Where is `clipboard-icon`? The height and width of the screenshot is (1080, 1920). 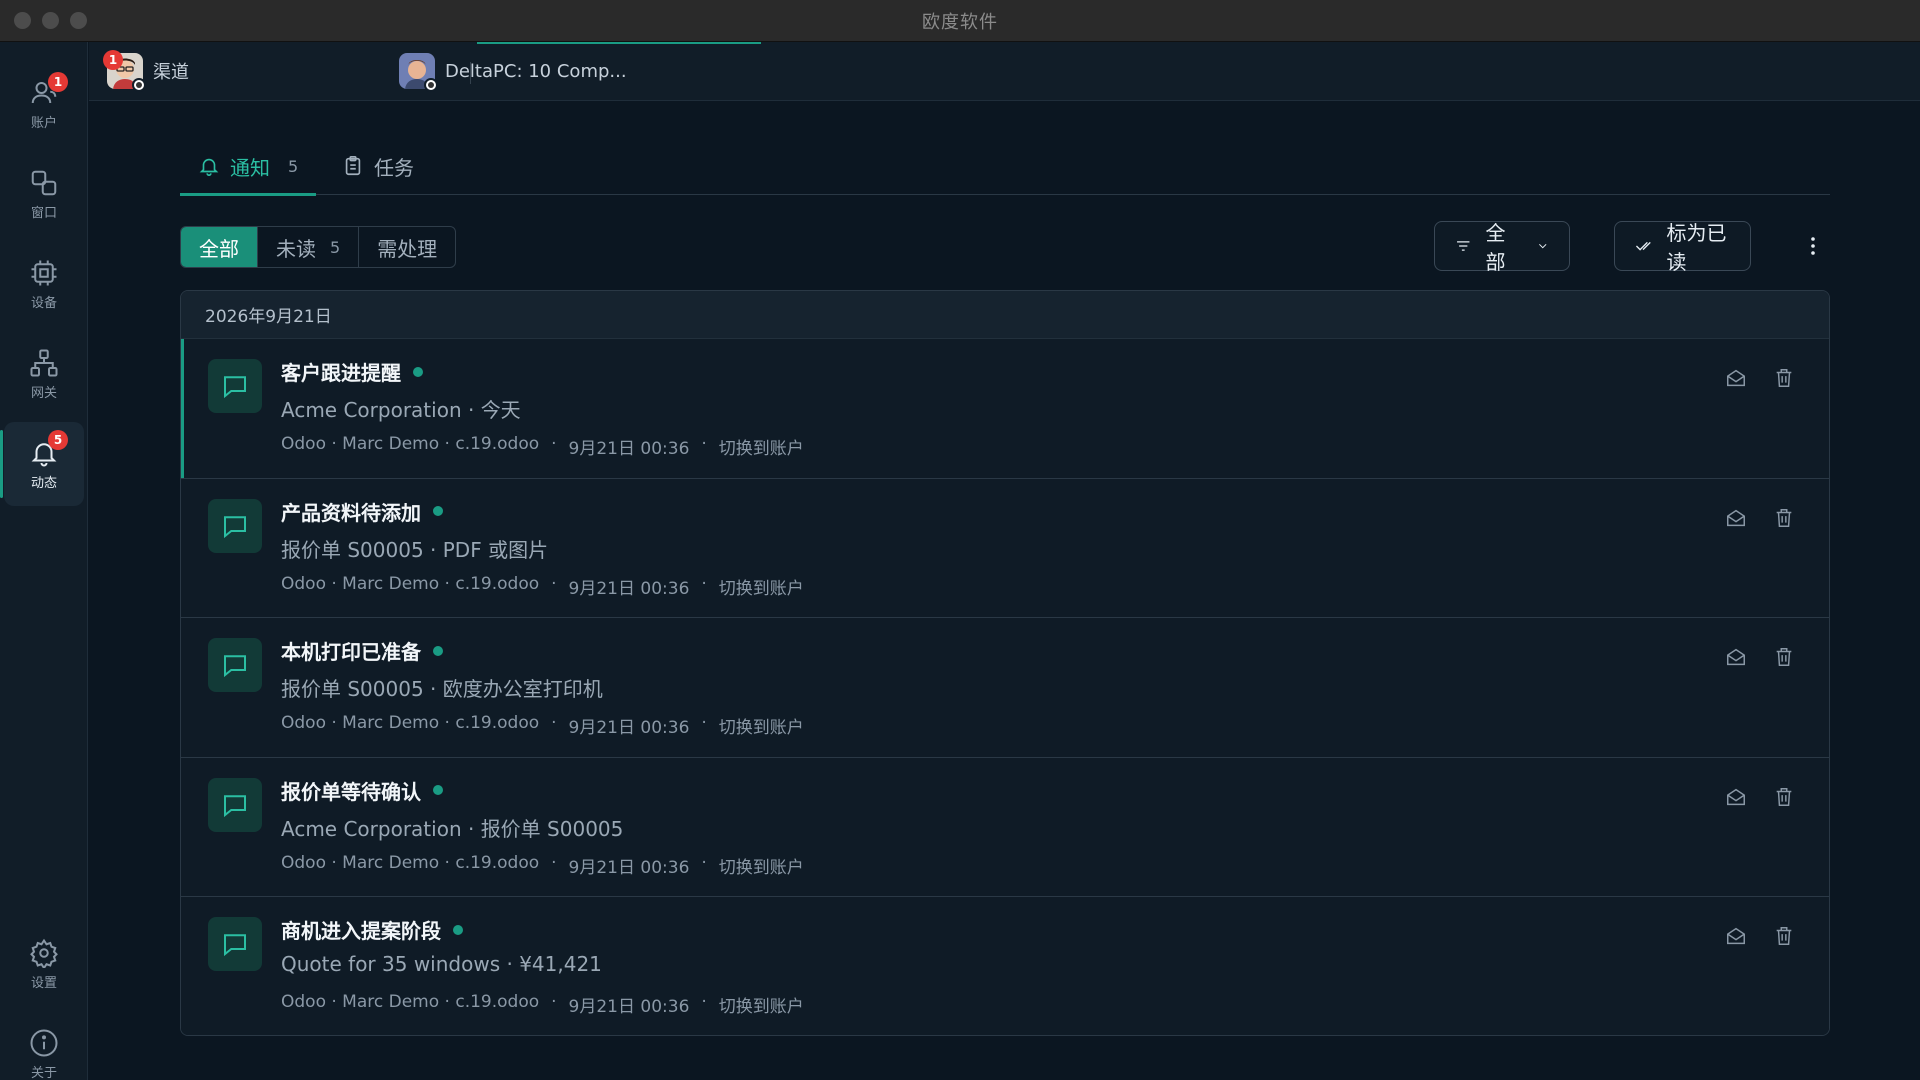 clipboard-icon is located at coordinates (353, 166).